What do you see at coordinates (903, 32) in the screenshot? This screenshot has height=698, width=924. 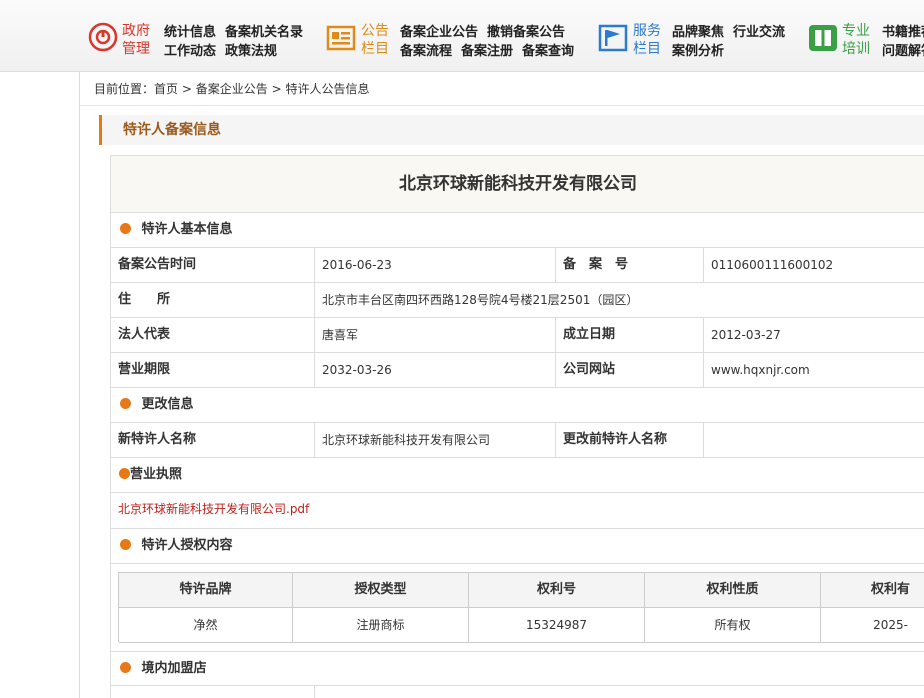 I see `nav-link-books: 书籍推荐` at bounding box center [903, 32].